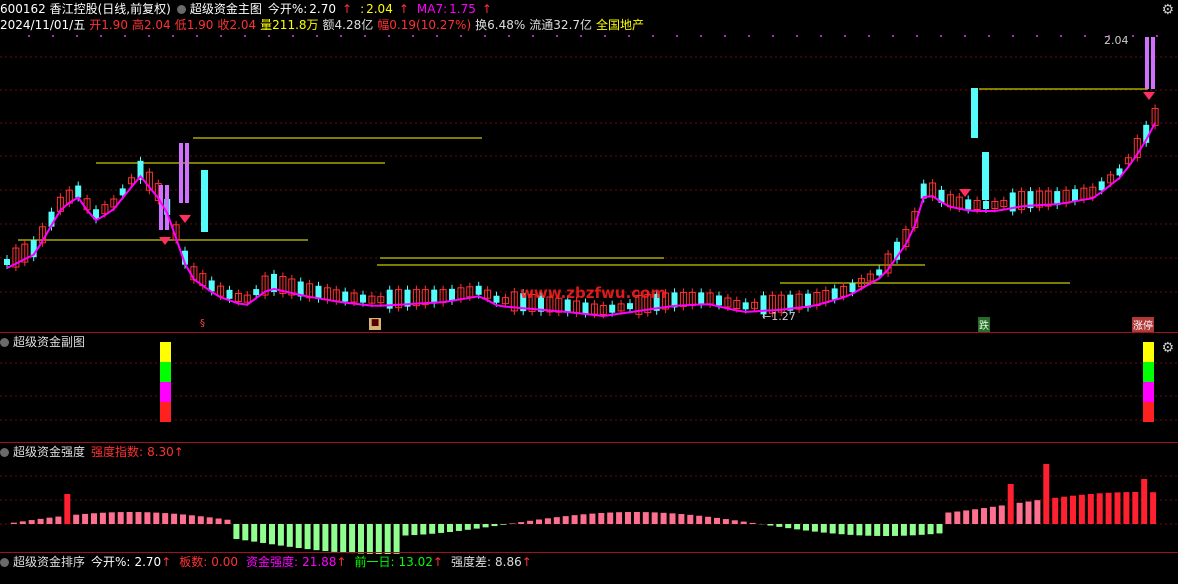 The width and height of the screenshot is (1178, 584). What do you see at coordinates (415, 562) in the screenshot?
I see `prev-value: 13.02` at bounding box center [415, 562].